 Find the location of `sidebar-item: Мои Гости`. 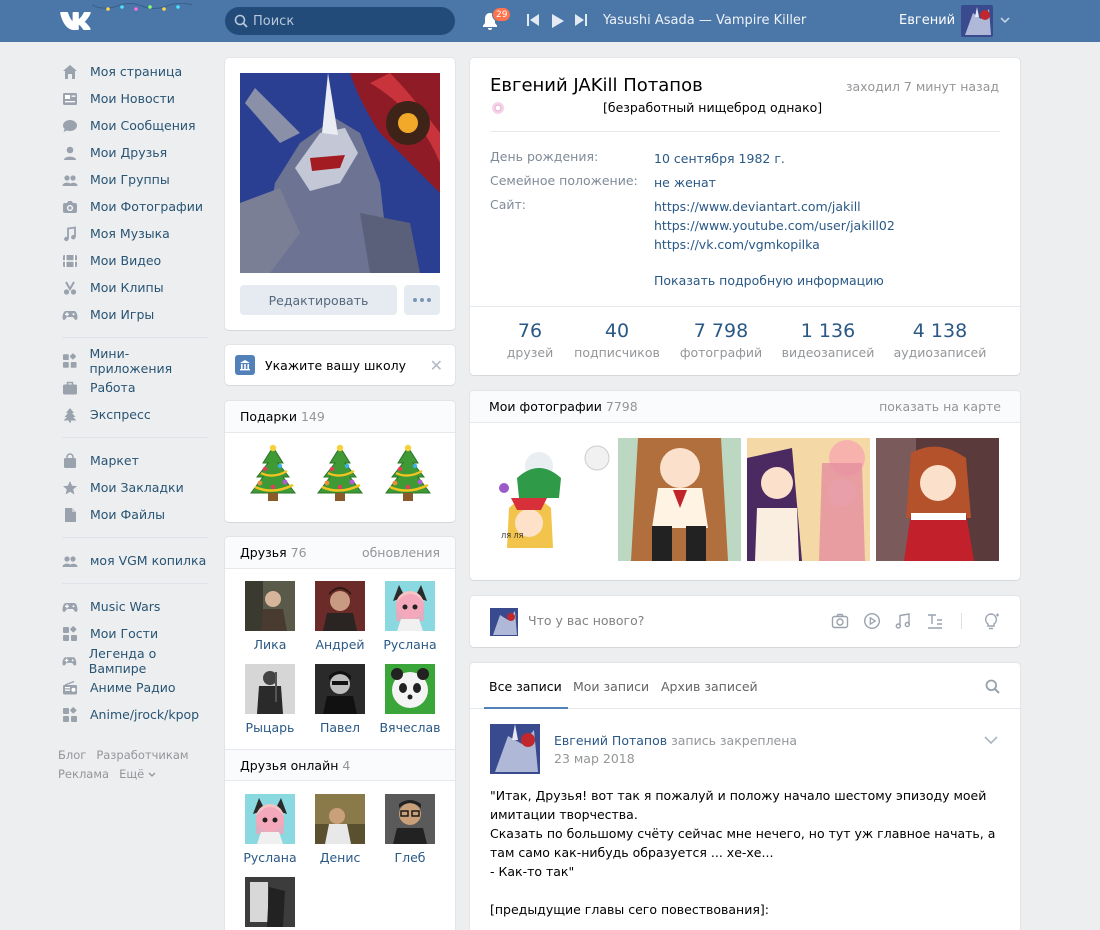

sidebar-item: Мои Гости is located at coordinates (133, 633).